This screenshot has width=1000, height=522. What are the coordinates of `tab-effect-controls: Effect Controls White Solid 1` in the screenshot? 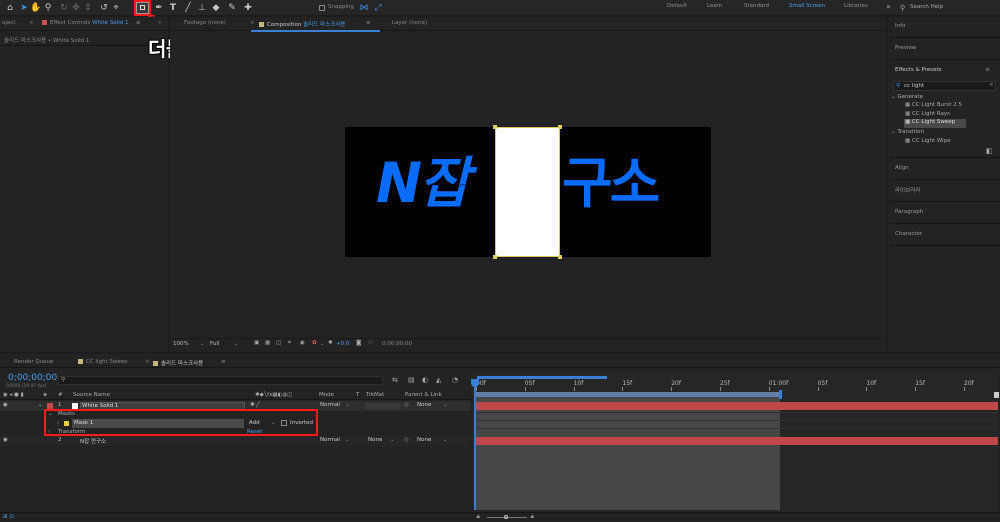 It's located at (85, 23).